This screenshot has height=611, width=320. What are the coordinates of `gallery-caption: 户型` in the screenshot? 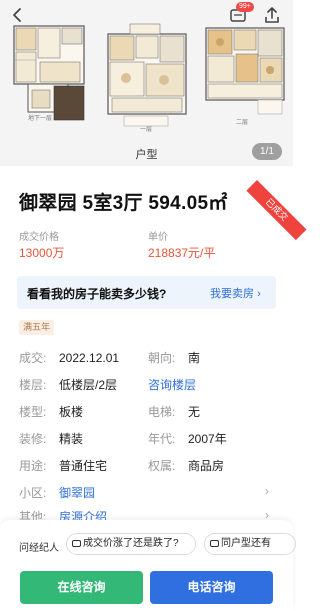 It's located at (146, 155).